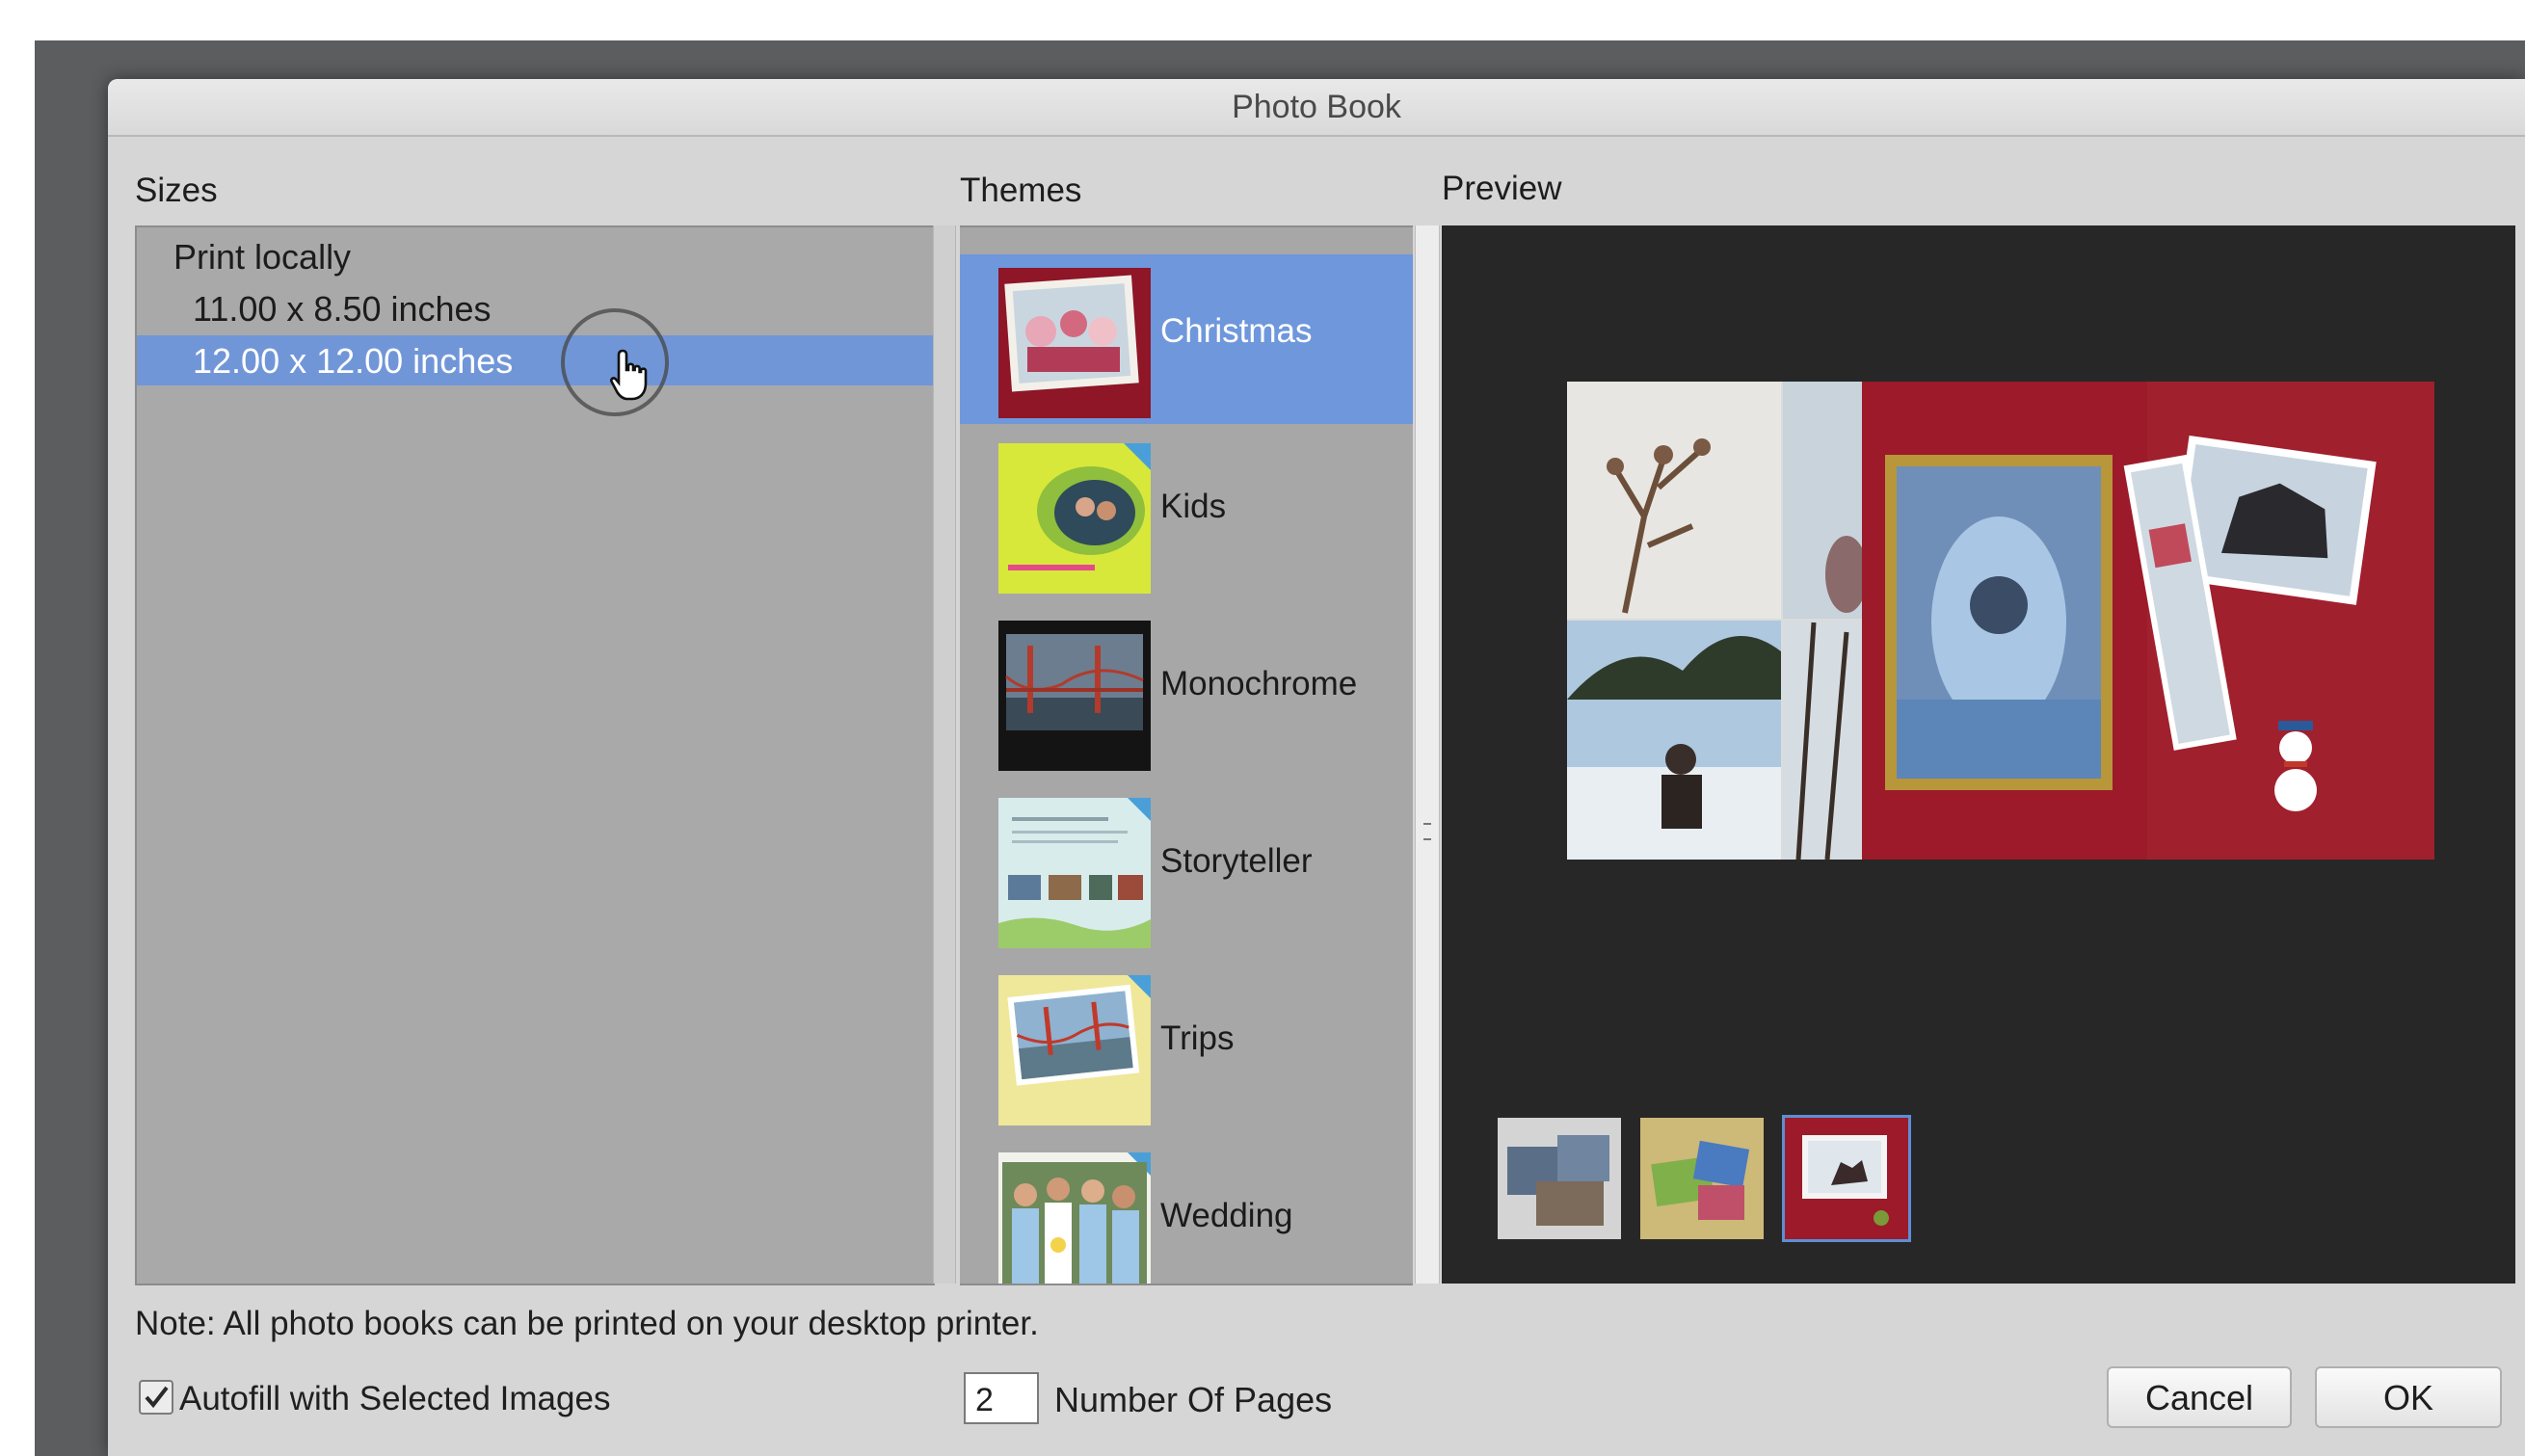 Image resolution: width=2525 pixels, height=1456 pixels. What do you see at coordinates (535, 360) in the screenshot?
I see `size-option-selected-row: 12.00 x 12.00 inches` at bounding box center [535, 360].